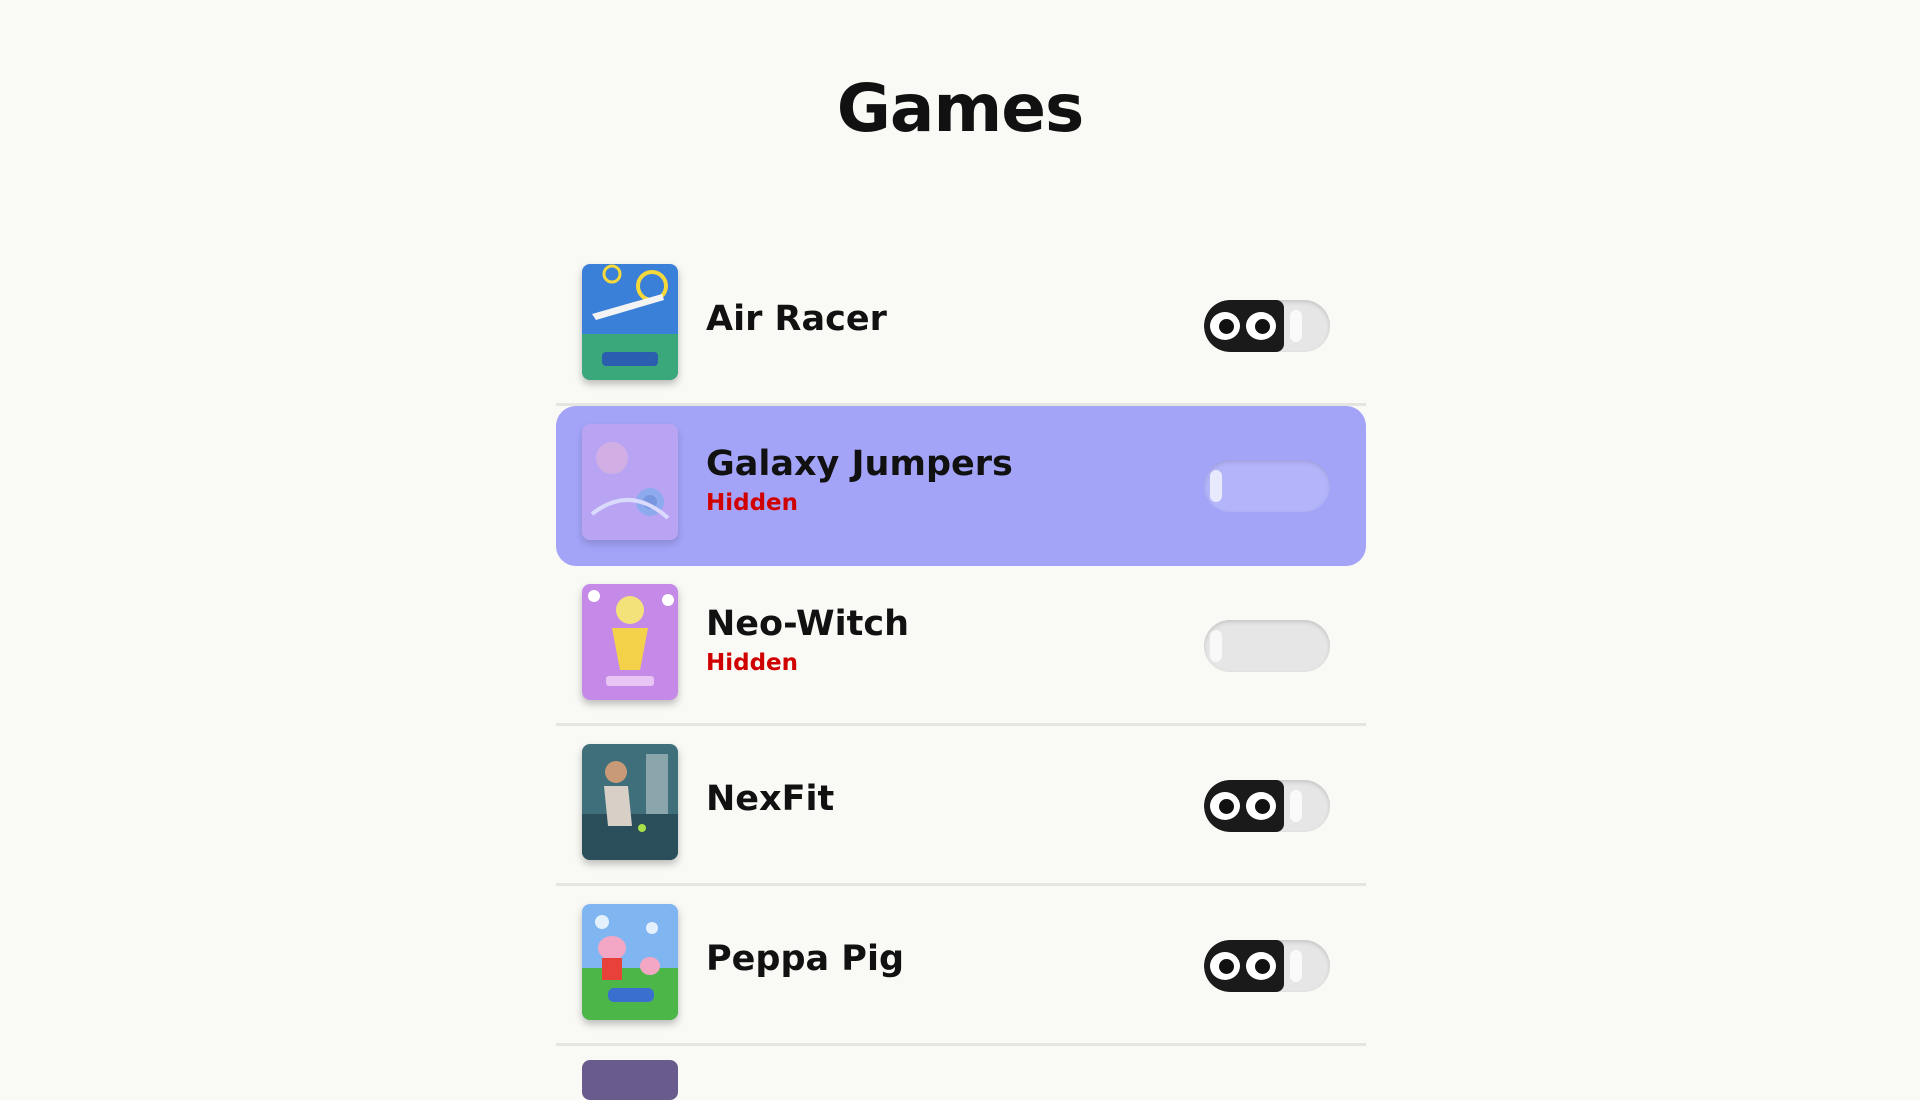  What do you see at coordinates (630, 482) in the screenshot?
I see `galaxy-jumpers-thumbnail` at bounding box center [630, 482].